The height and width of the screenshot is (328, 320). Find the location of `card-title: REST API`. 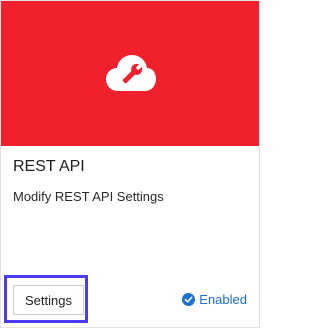

card-title: REST API is located at coordinates (49, 166).